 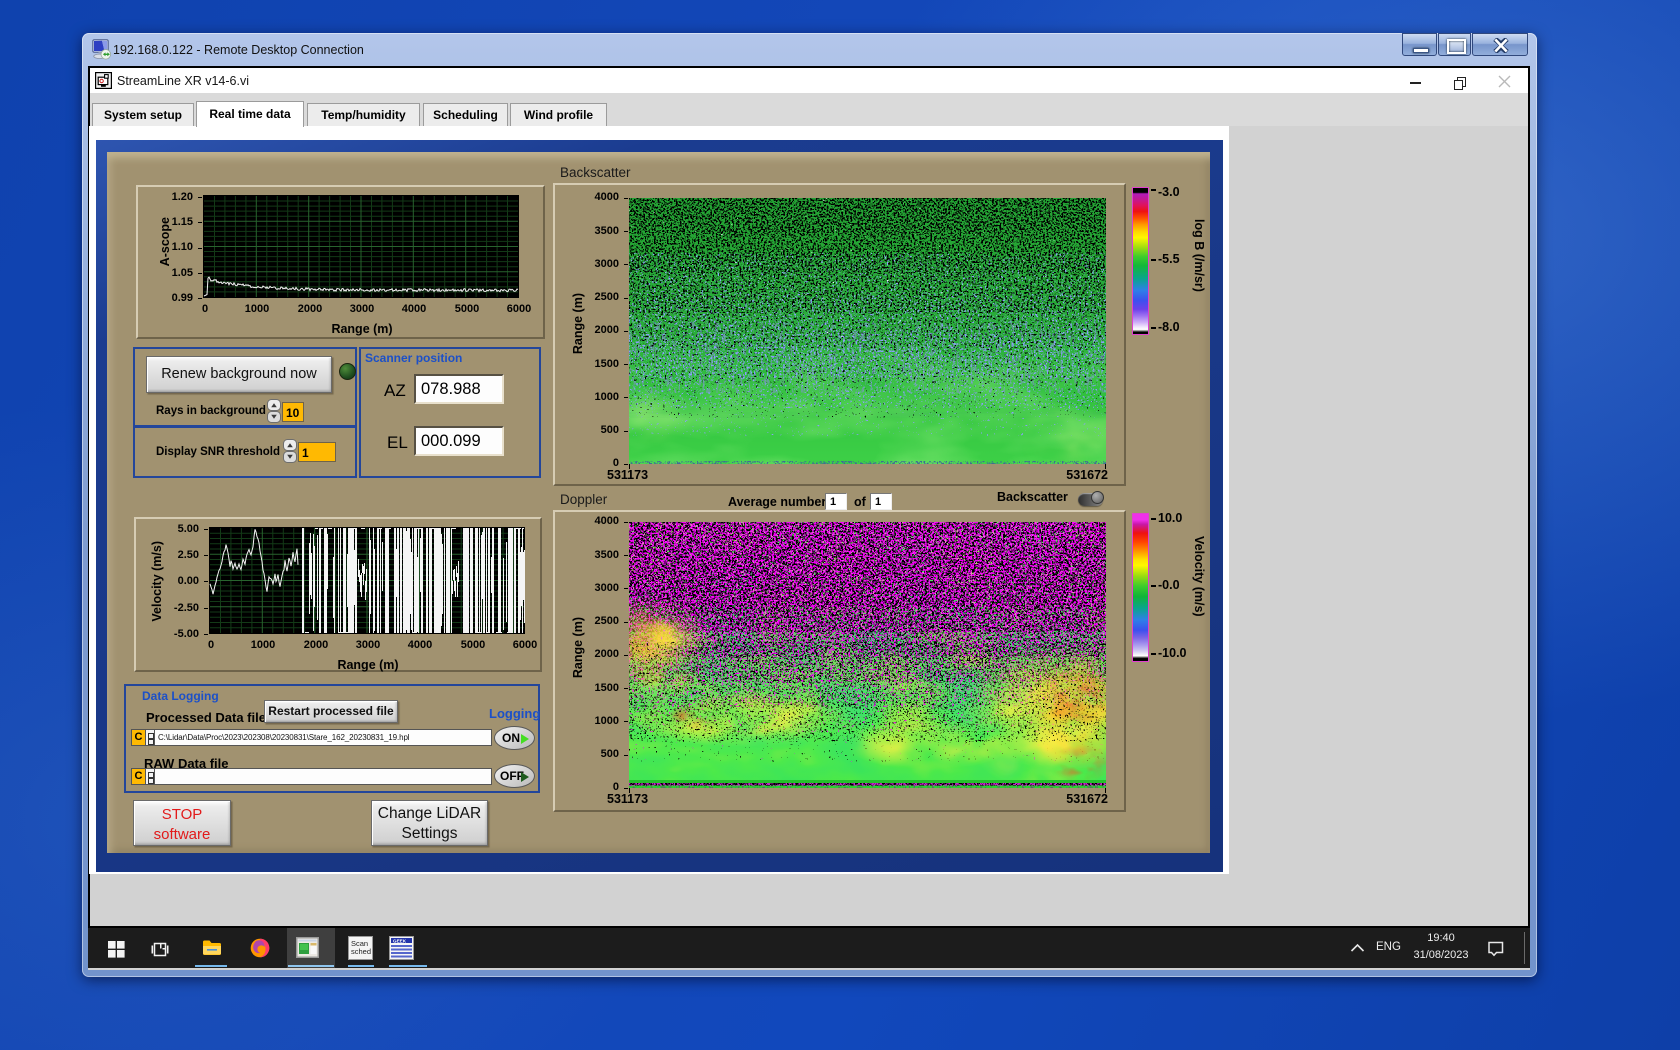 What do you see at coordinates (361, 951) in the screenshot?
I see `svg-text: sched` at bounding box center [361, 951].